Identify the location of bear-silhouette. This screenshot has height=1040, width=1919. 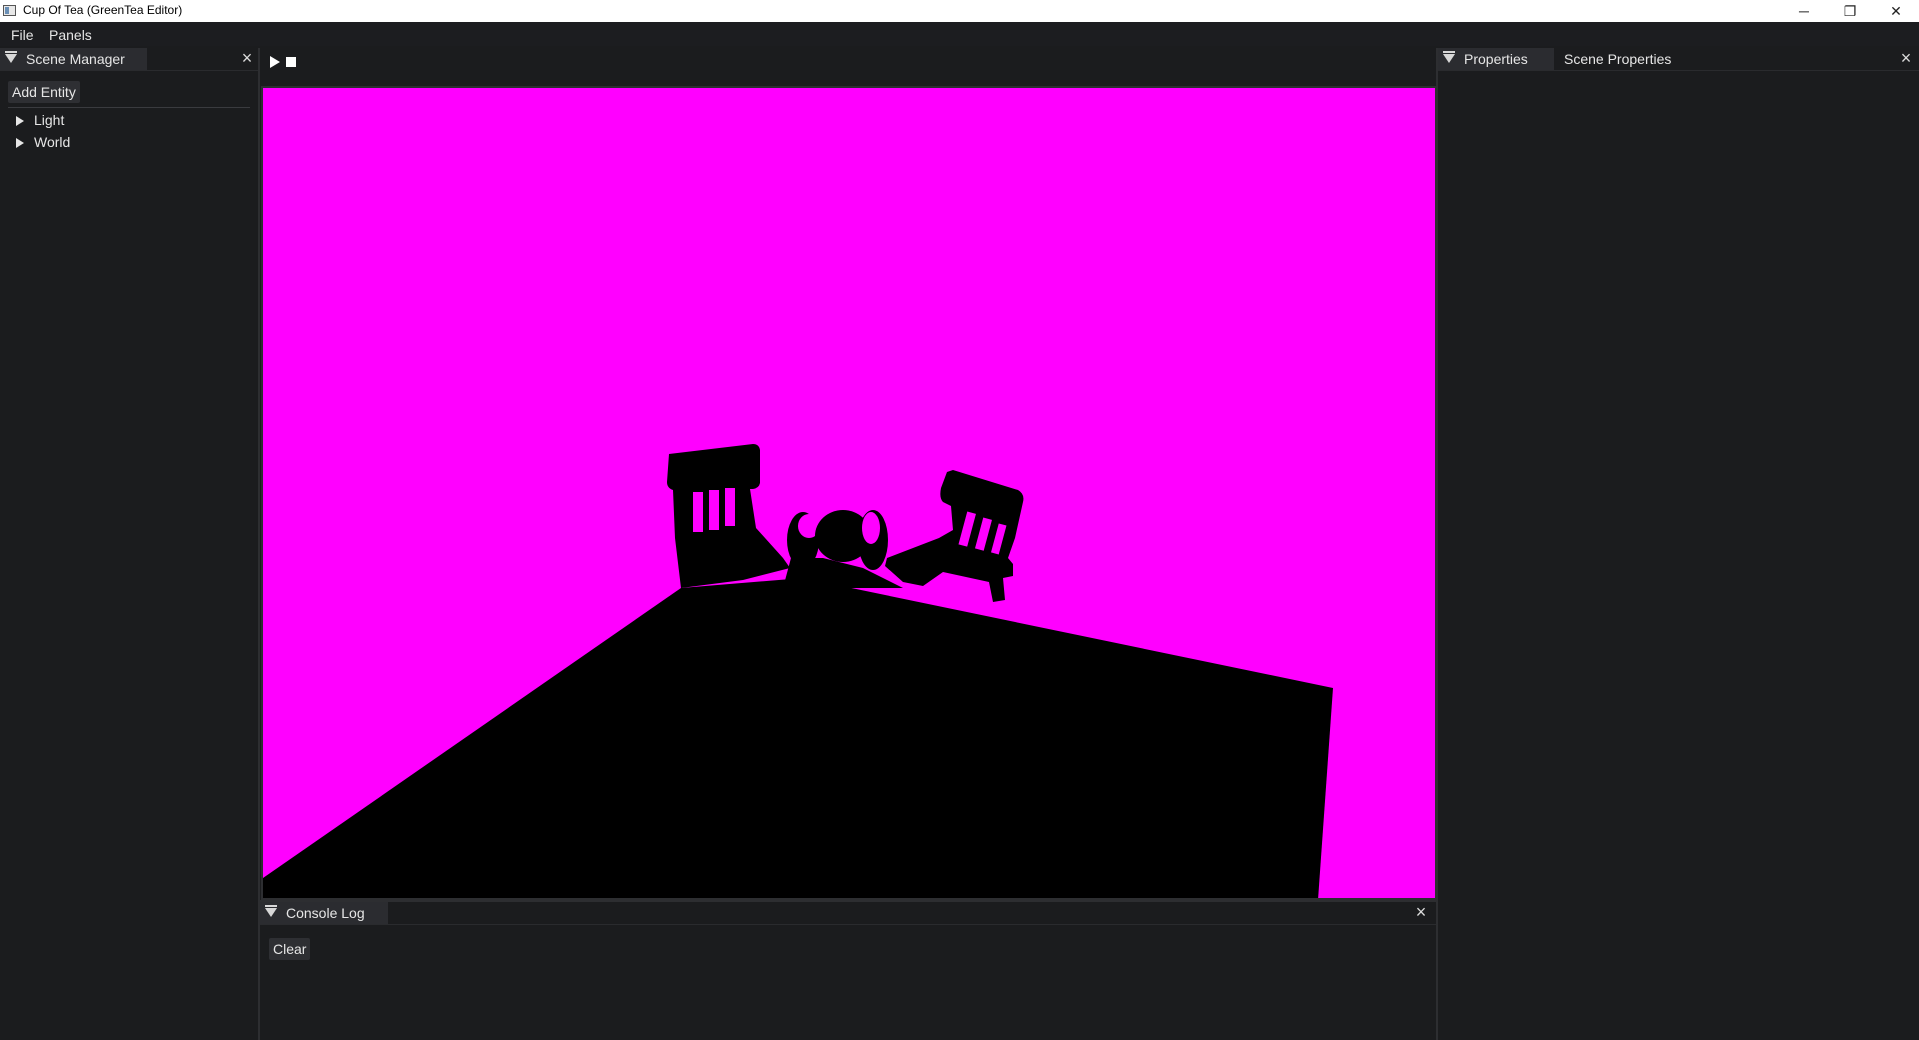
(843, 549).